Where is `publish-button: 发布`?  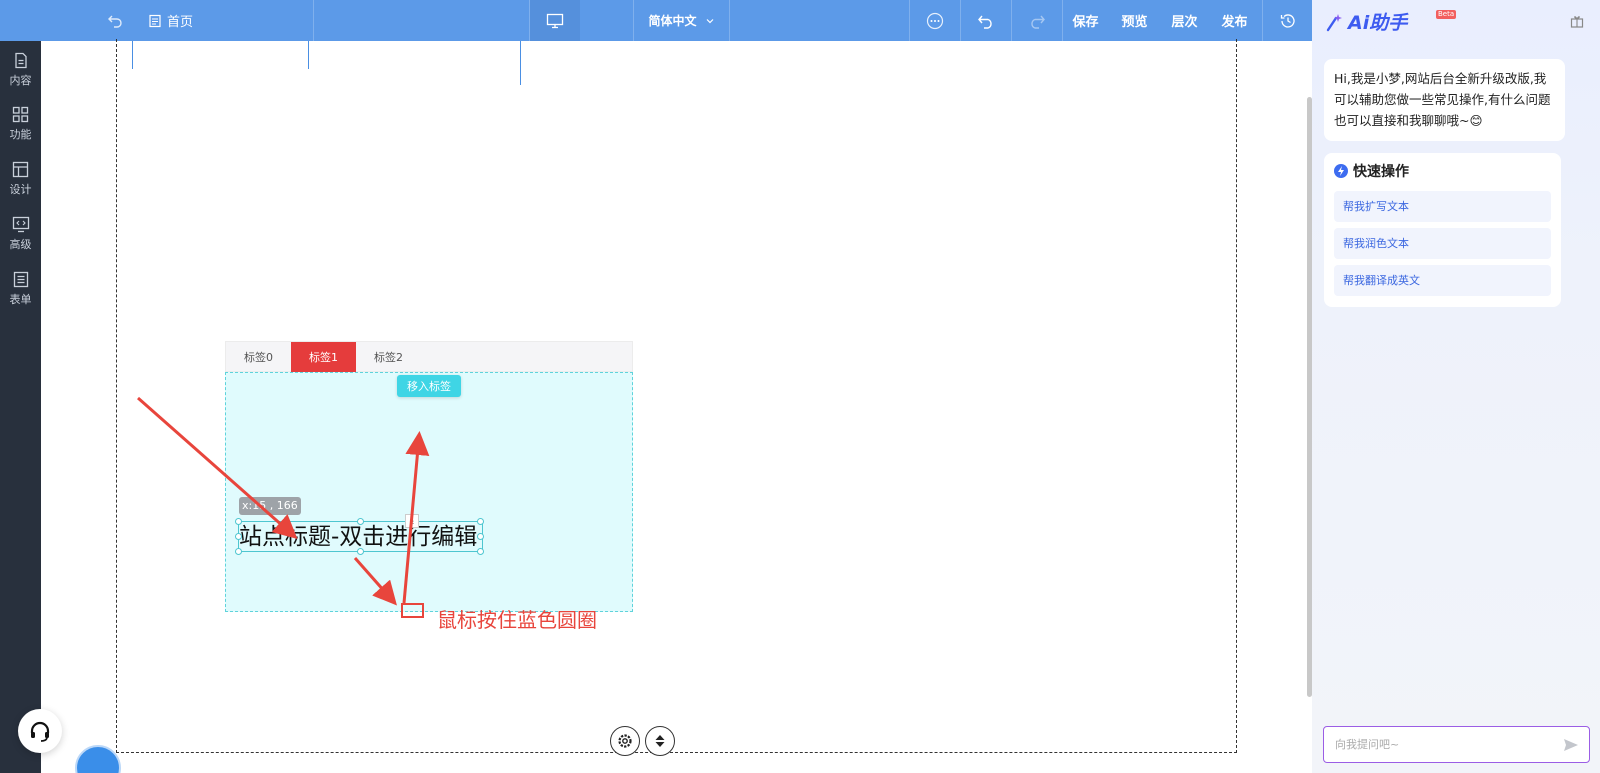 publish-button: 发布 is located at coordinates (1234, 20).